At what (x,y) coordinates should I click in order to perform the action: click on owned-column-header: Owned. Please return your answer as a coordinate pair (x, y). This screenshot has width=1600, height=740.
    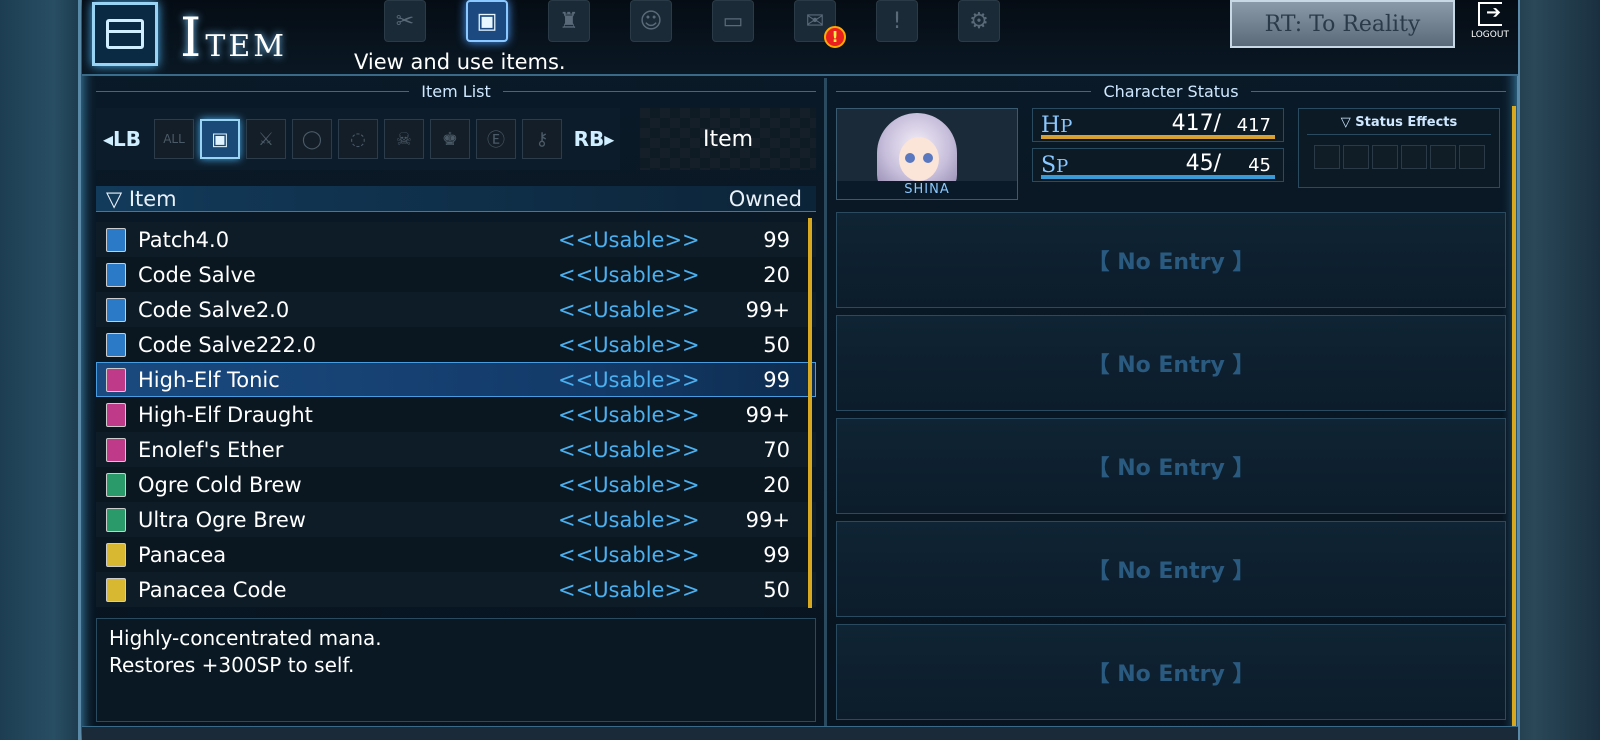
    Looking at the image, I should click on (765, 198).